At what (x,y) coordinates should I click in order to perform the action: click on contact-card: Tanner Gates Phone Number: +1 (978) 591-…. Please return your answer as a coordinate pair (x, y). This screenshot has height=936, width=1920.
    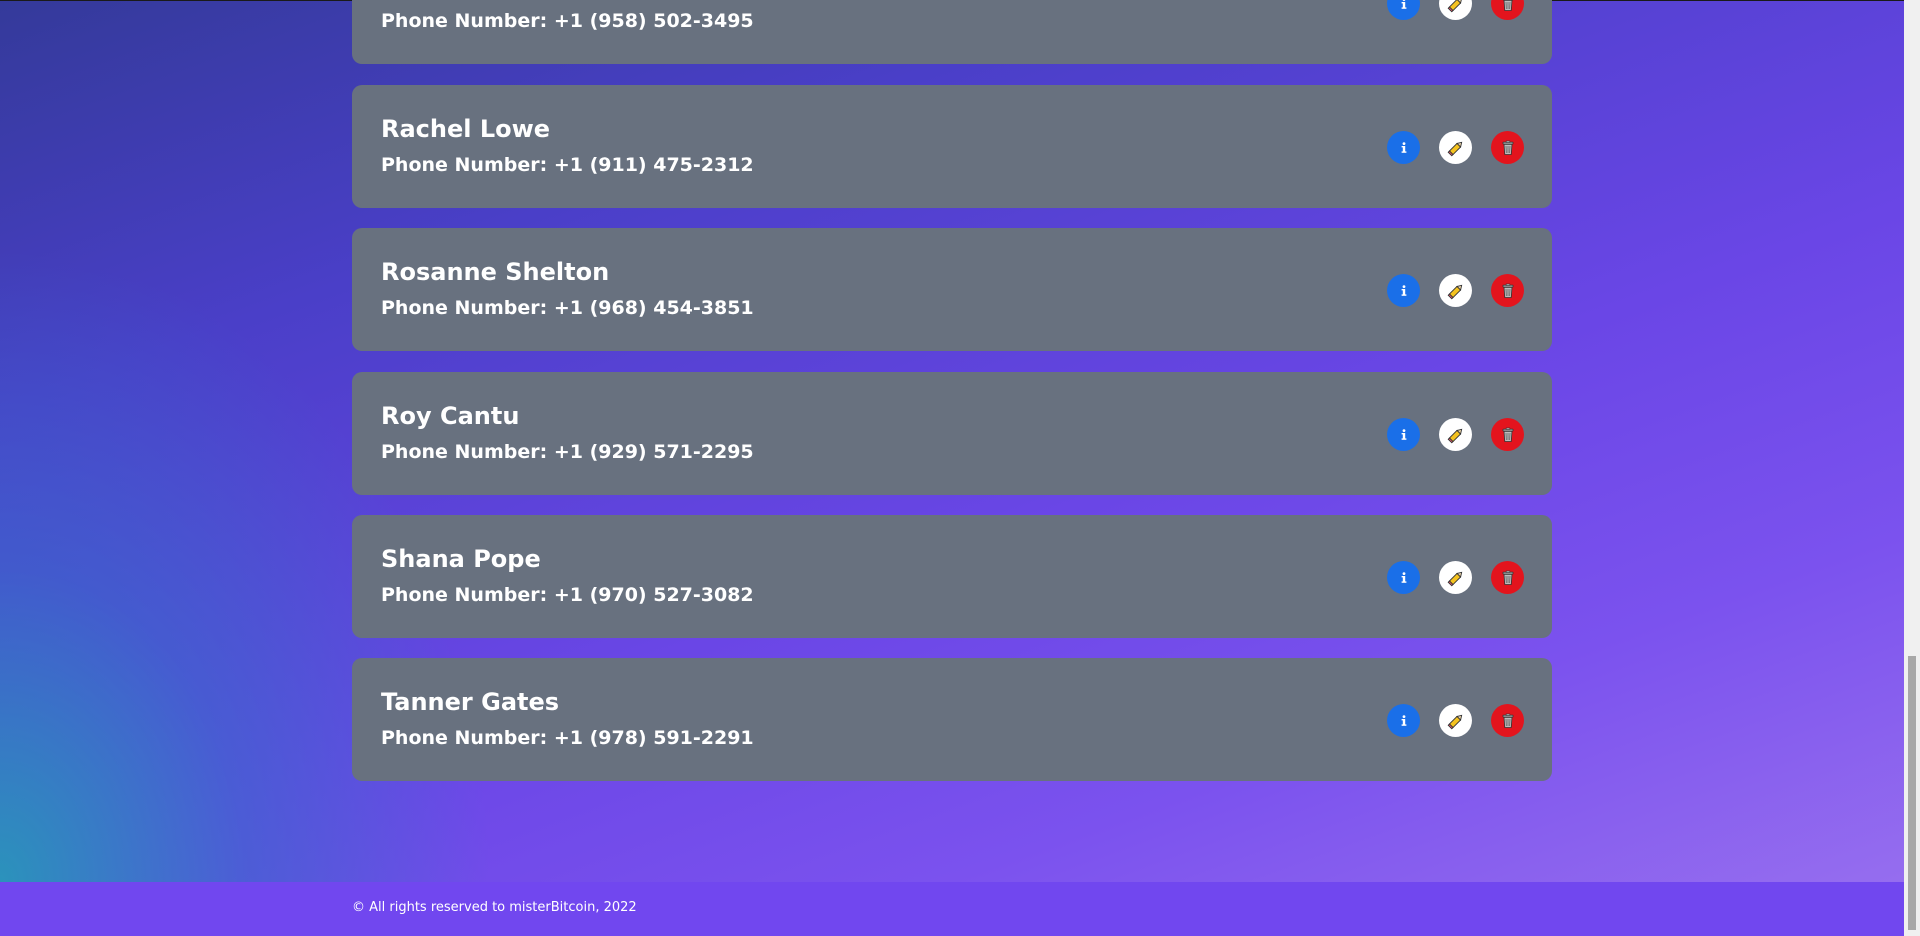
    Looking at the image, I should click on (952, 719).